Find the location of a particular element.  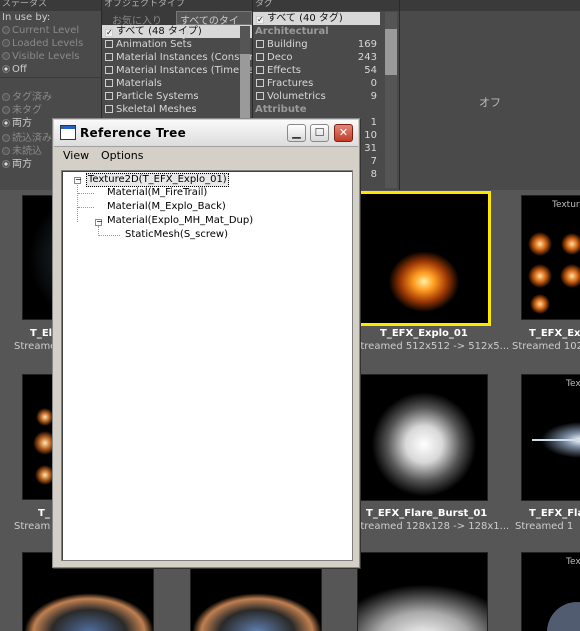

tag-item: Building 169 is located at coordinates (326, 44).